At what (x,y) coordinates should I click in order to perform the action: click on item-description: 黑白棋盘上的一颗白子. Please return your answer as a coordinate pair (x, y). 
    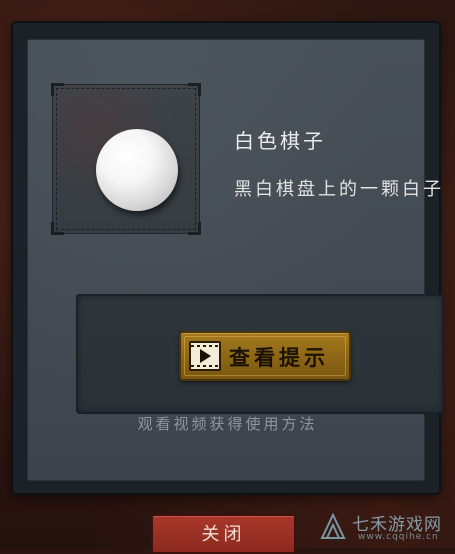
    Looking at the image, I should click on (339, 189).